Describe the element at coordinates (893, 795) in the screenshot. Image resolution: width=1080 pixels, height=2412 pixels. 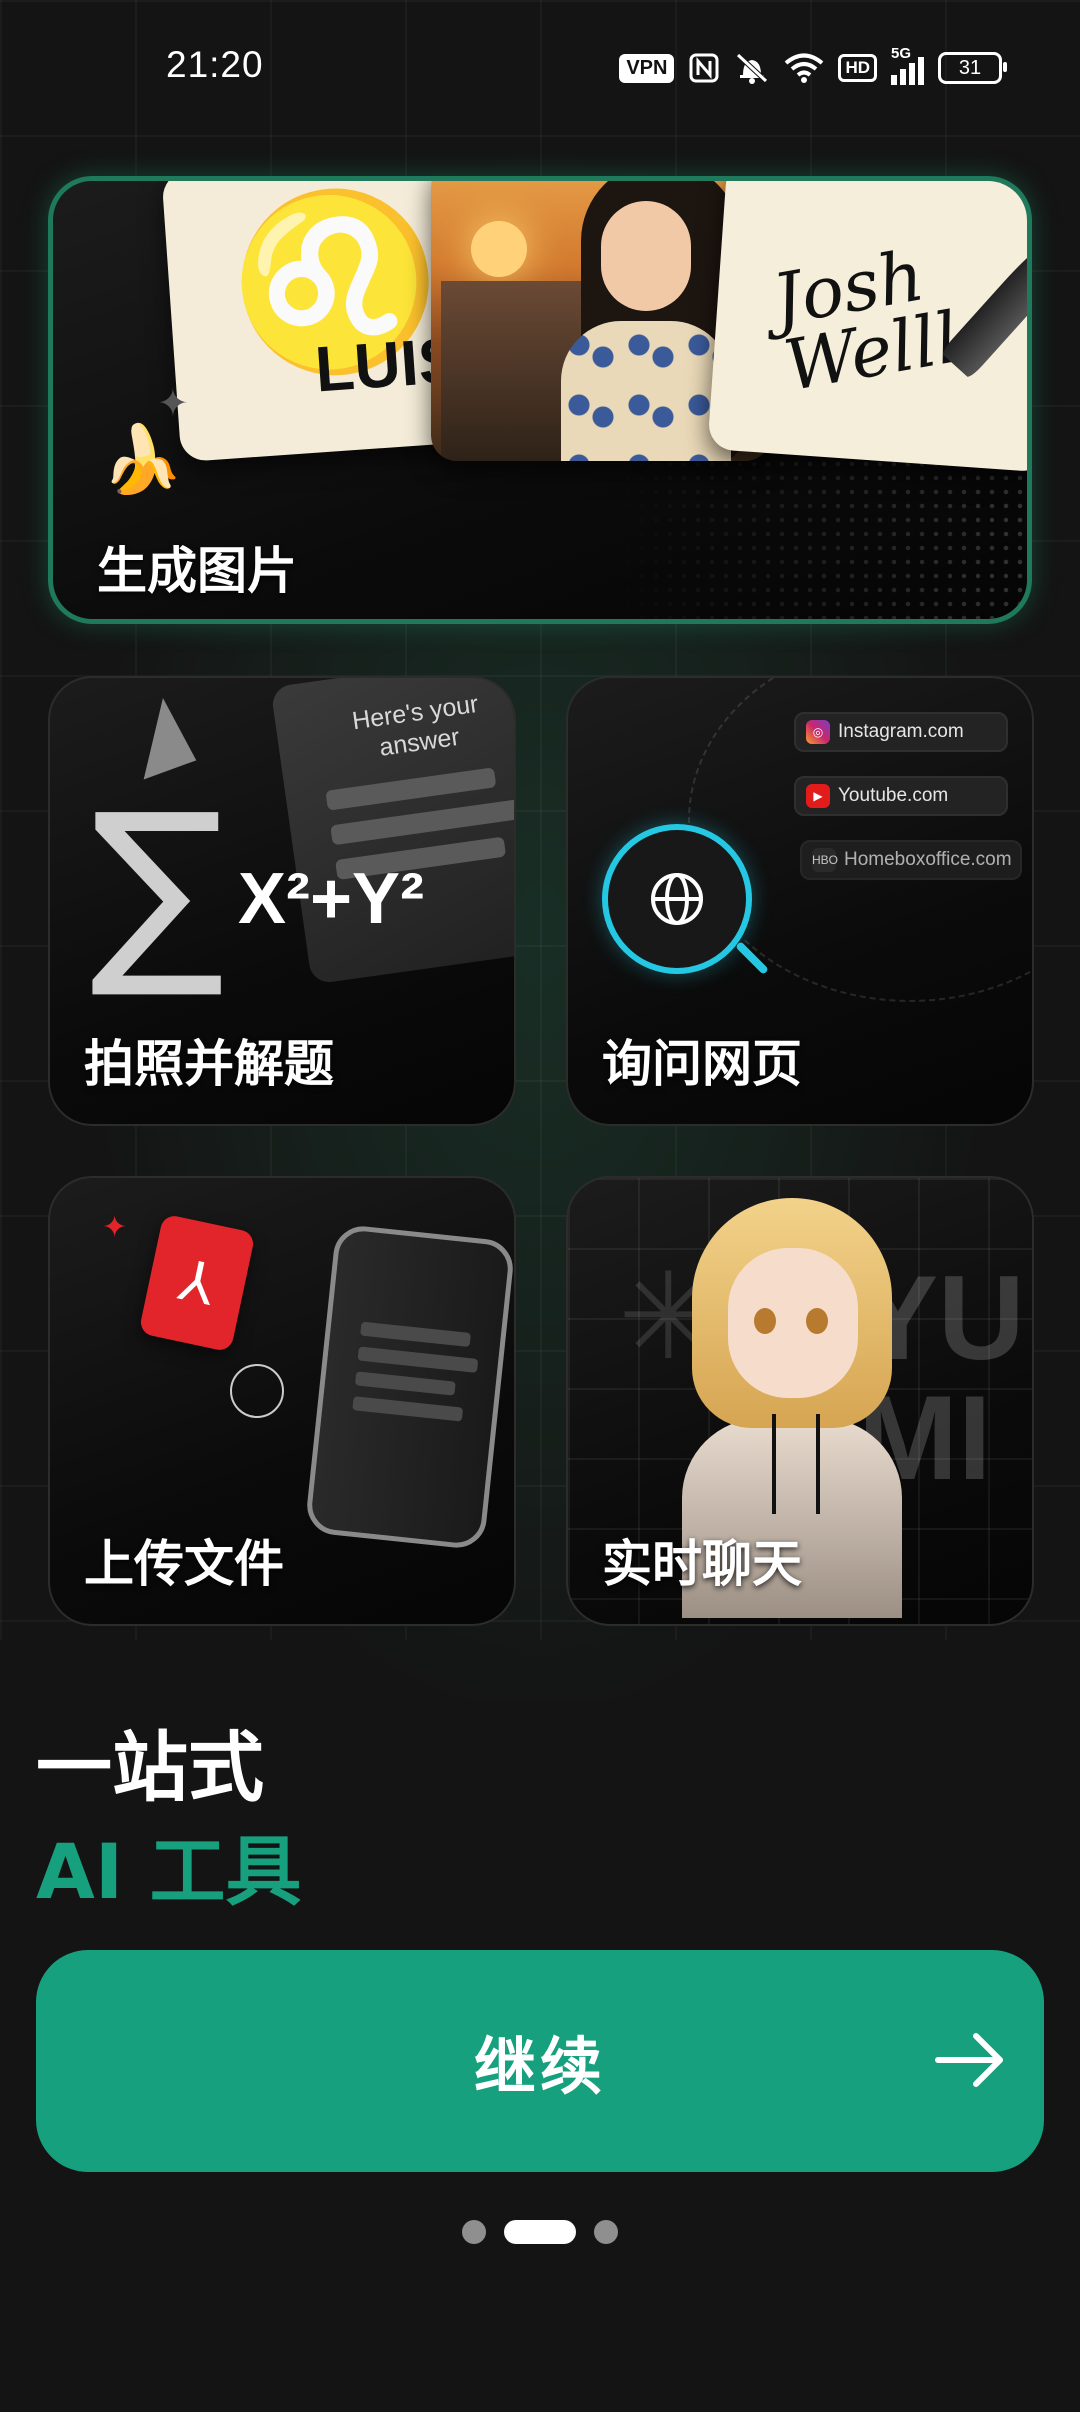
I see `site-label: Youtube.com` at that location.